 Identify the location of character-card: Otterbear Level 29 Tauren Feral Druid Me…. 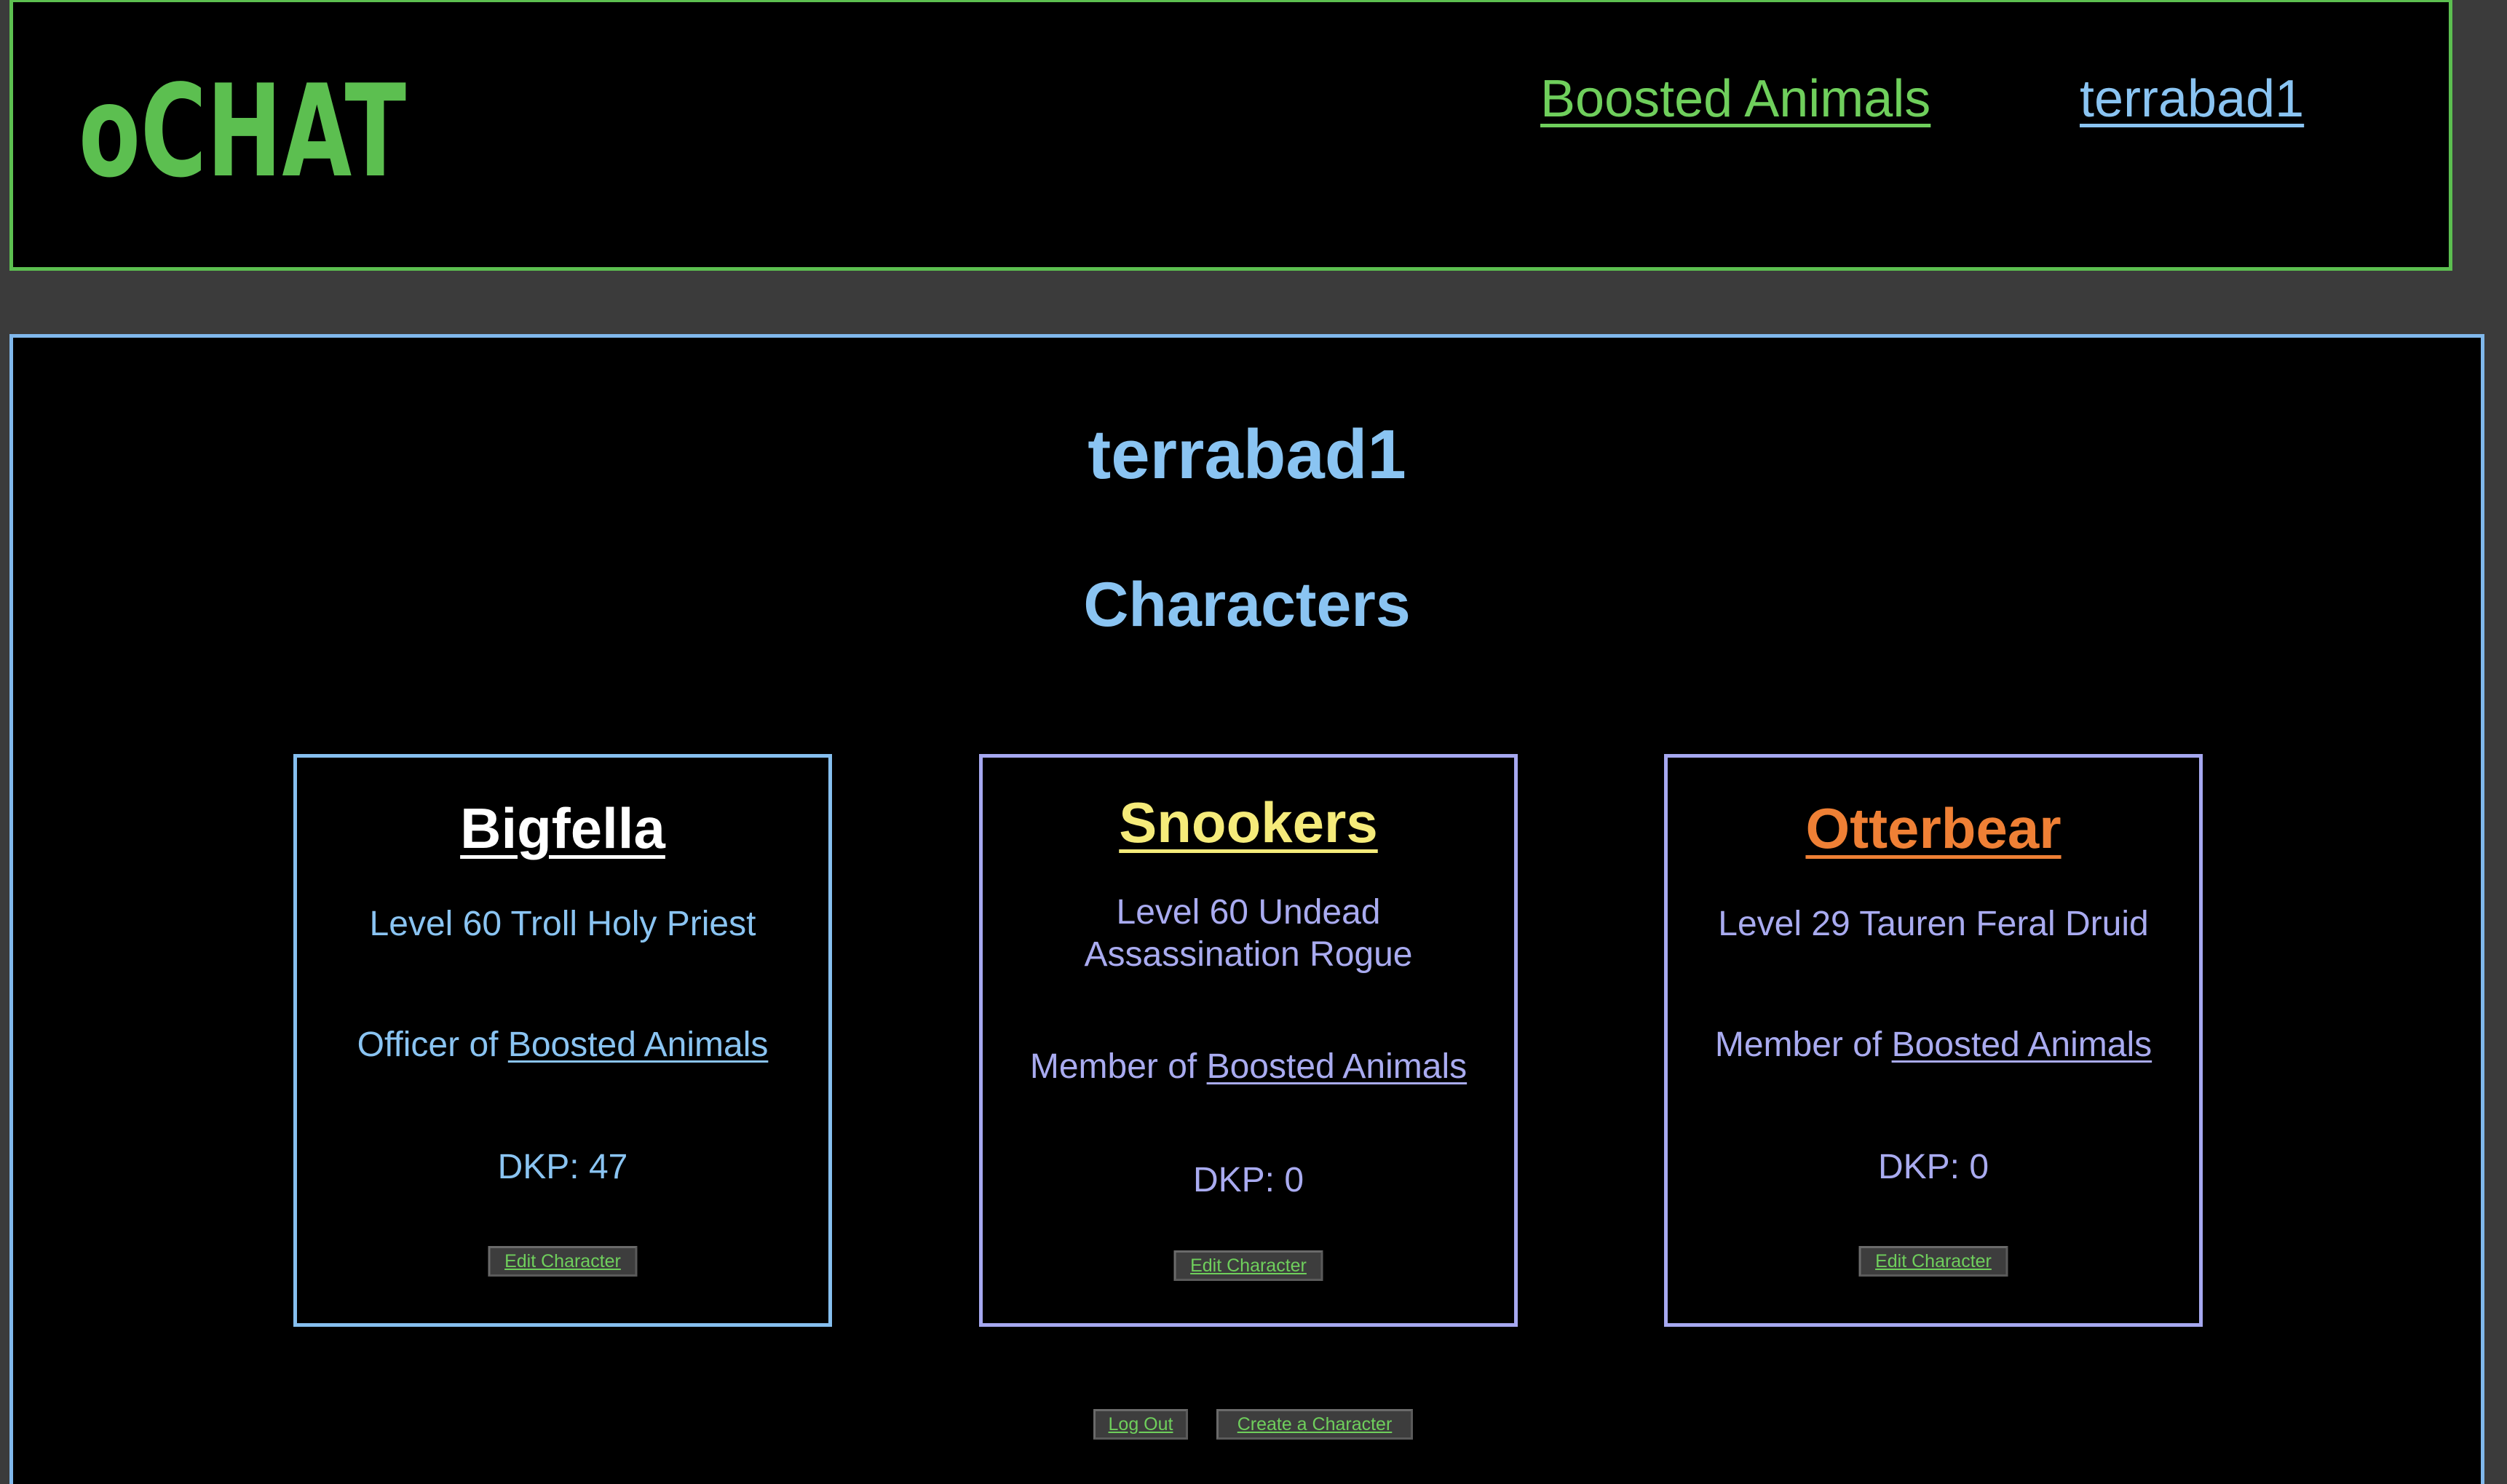
(1933, 1040).